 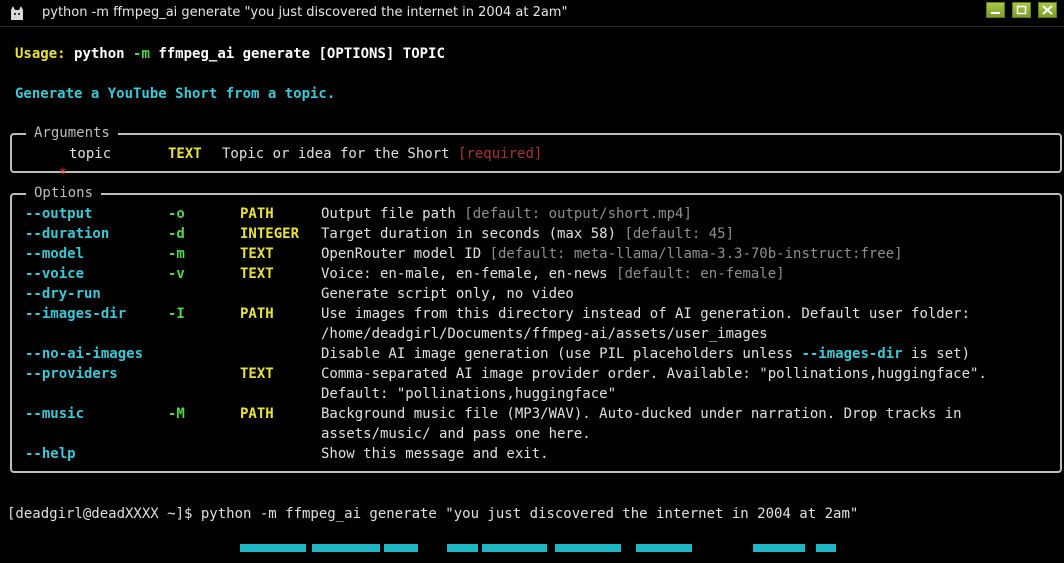 I want to click on option-type: INTEGER, so click(x=270, y=234).